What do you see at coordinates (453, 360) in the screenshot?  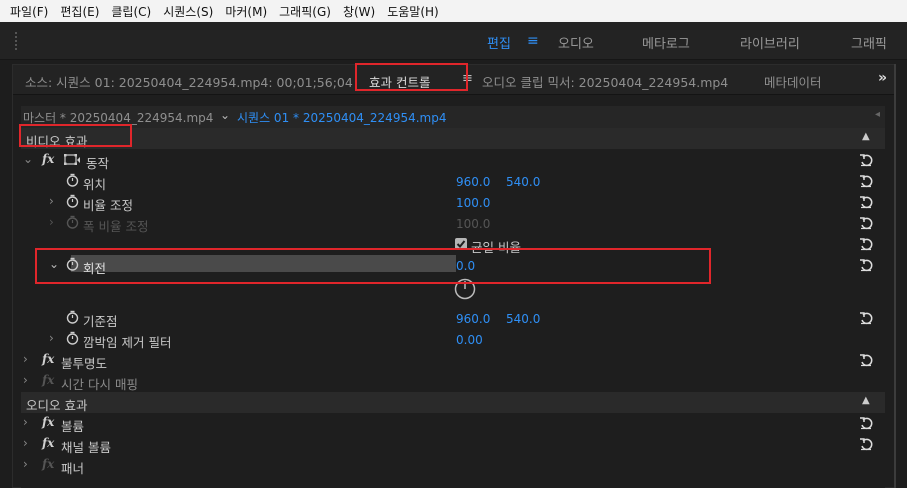 I see `effect-opacity: › fx 불투명도` at bounding box center [453, 360].